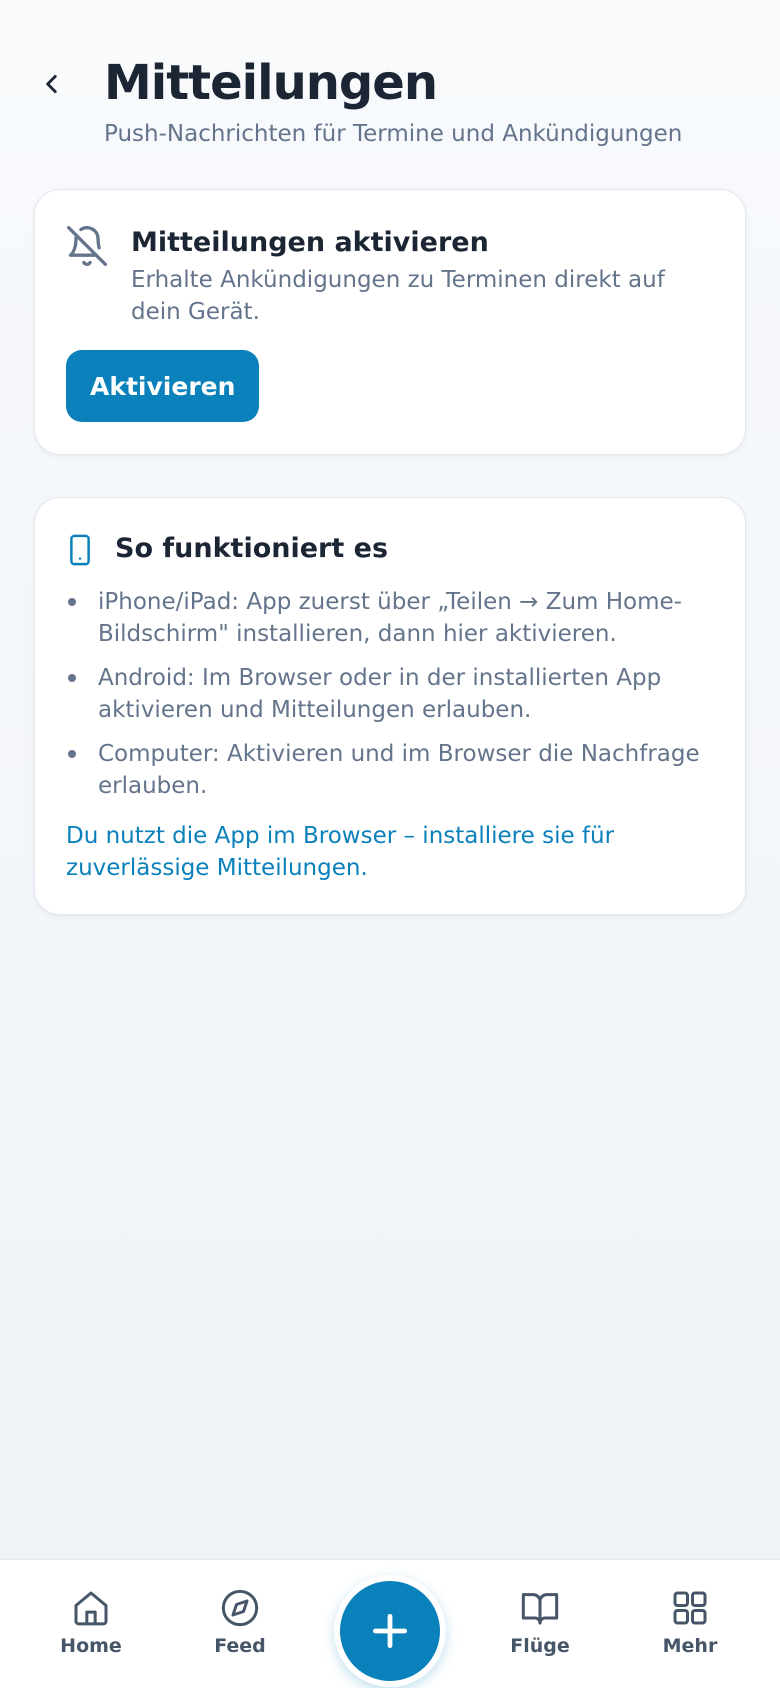 This screenshot has height=1688, width=780. Describe the element at coordinates (240, 1646) in the screenshot. I see `nav-label-feed: Feed` at that location.